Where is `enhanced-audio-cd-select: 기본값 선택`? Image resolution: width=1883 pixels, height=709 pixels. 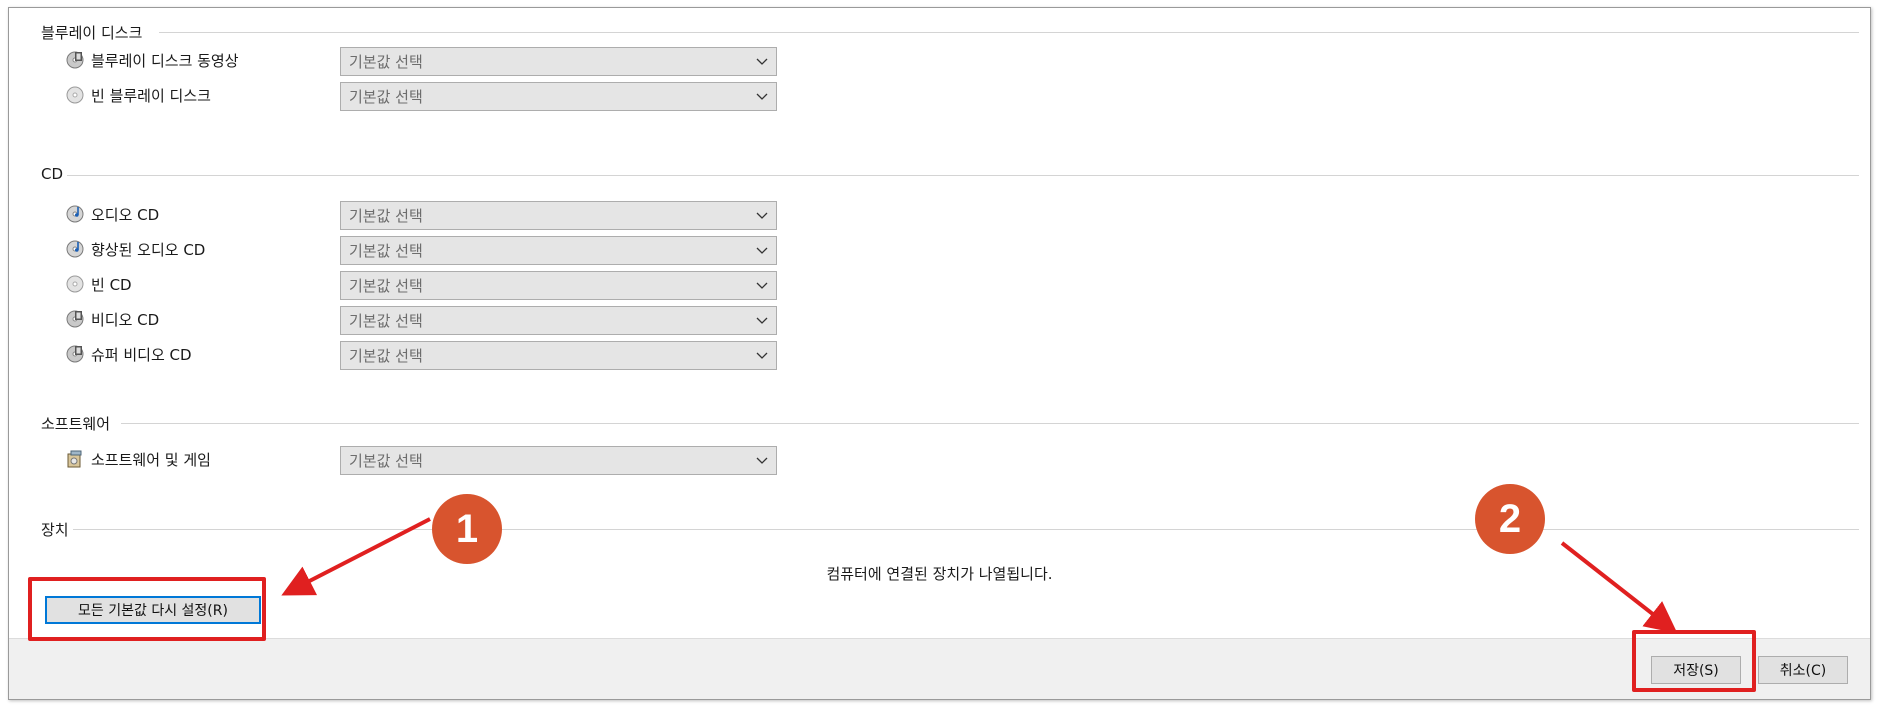
enhanced-audio-cd-select: 기본값 선택 is located at coordinates (558, 250).